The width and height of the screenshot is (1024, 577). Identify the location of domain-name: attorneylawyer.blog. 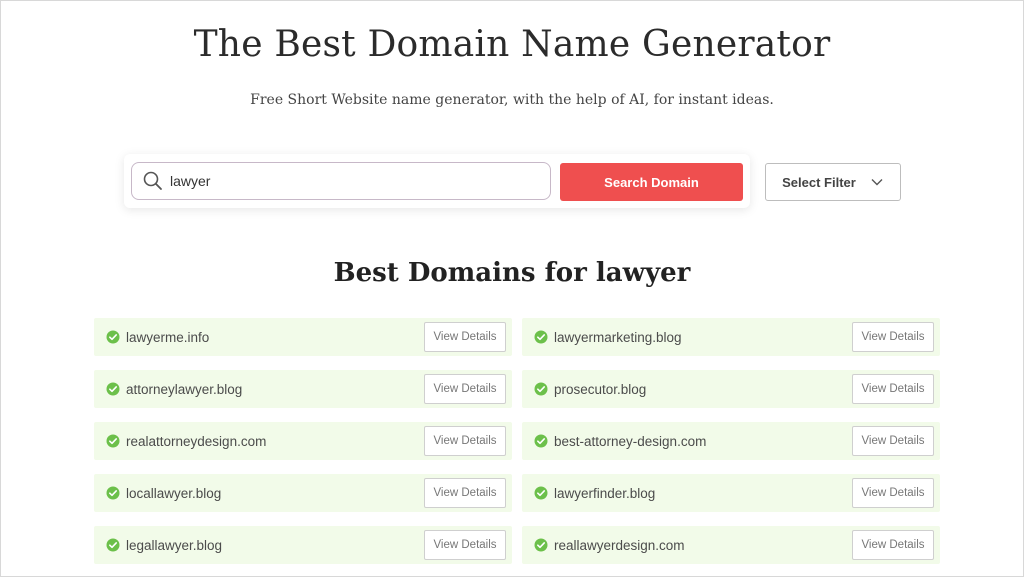
(275, 389).